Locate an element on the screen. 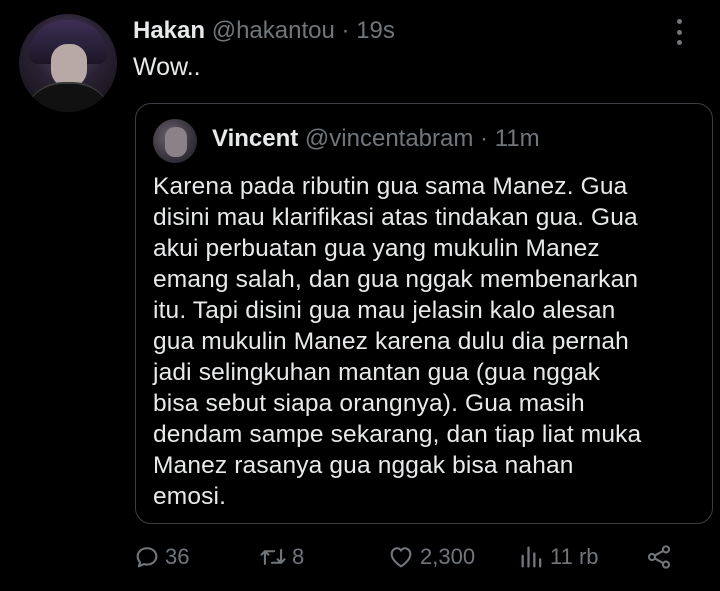  retweet-button: 8 is located at coordinates (281, 557).